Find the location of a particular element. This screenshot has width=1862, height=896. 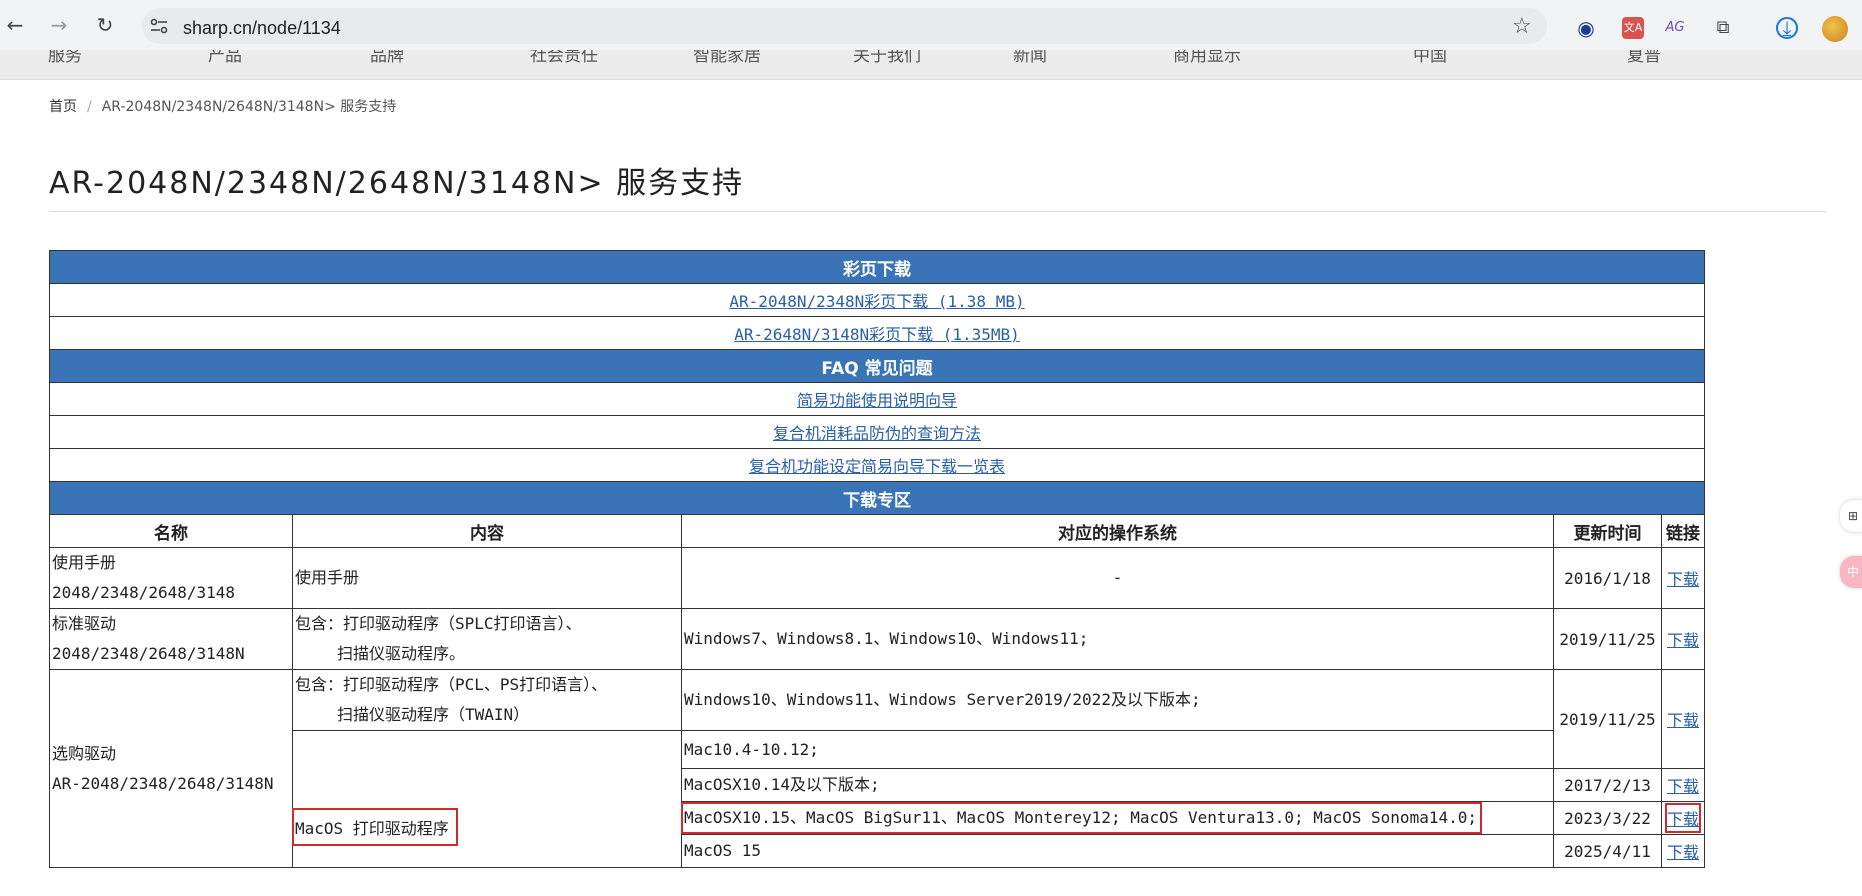

faq-row: 复合机功能设定简易向导下载一览表 is located at coordinates (877, 465).